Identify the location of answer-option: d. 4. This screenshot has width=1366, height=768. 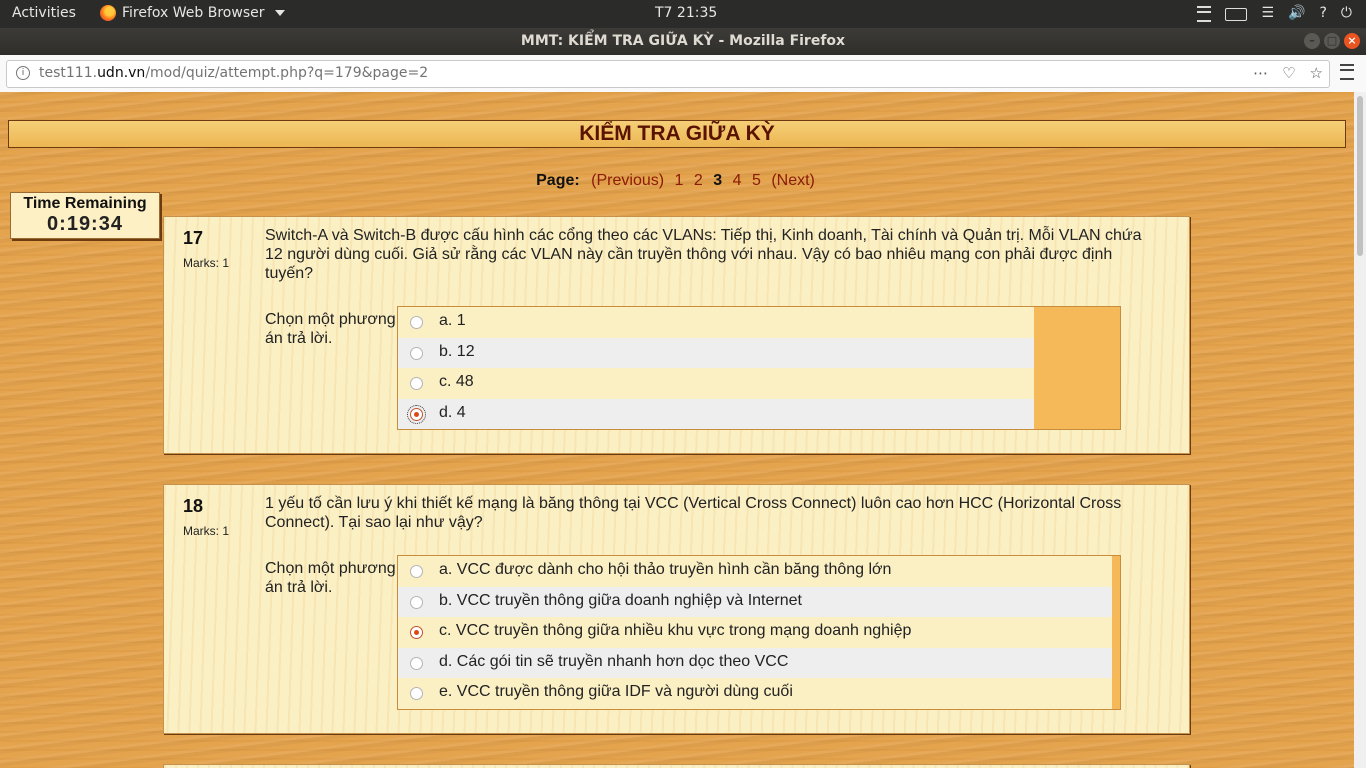
(716, 413).